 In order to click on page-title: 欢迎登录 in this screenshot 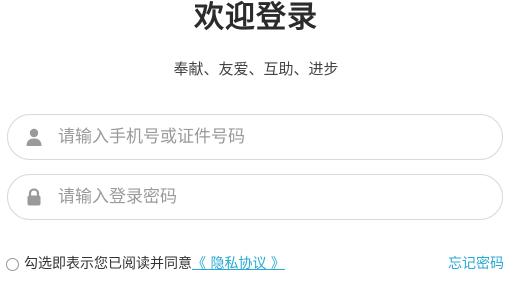, I will do `click(256, 17)`.